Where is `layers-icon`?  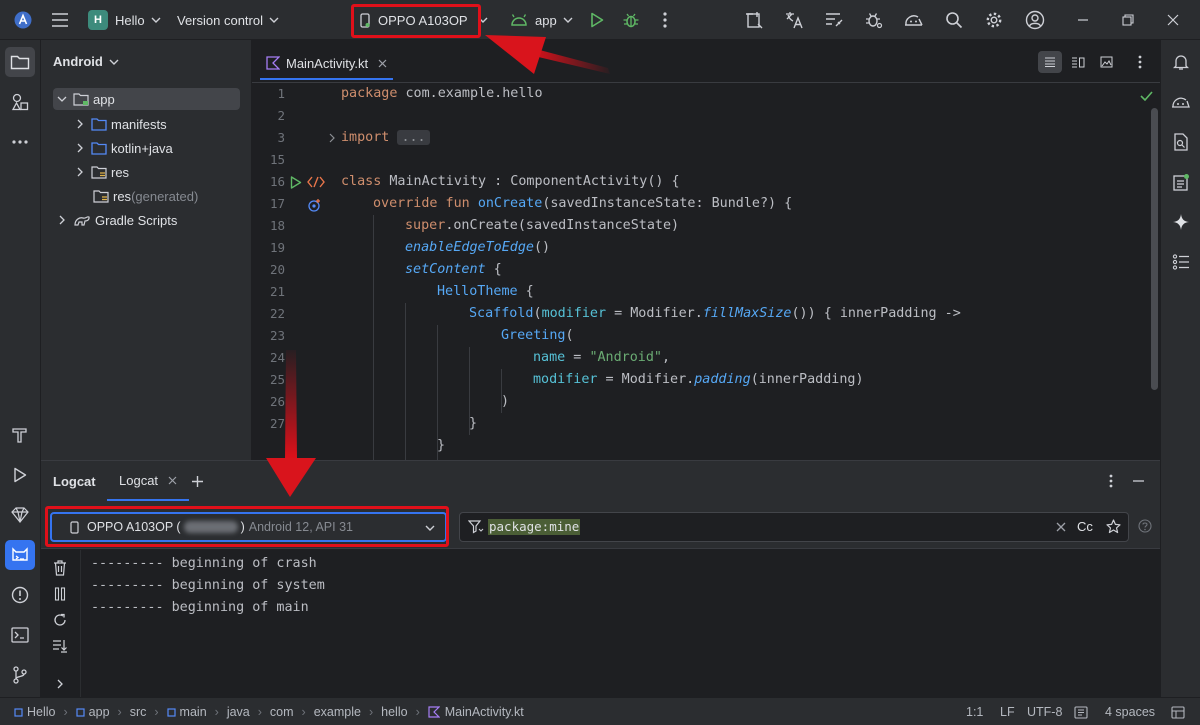 layers-icon is located at coordinates (1178, 712).